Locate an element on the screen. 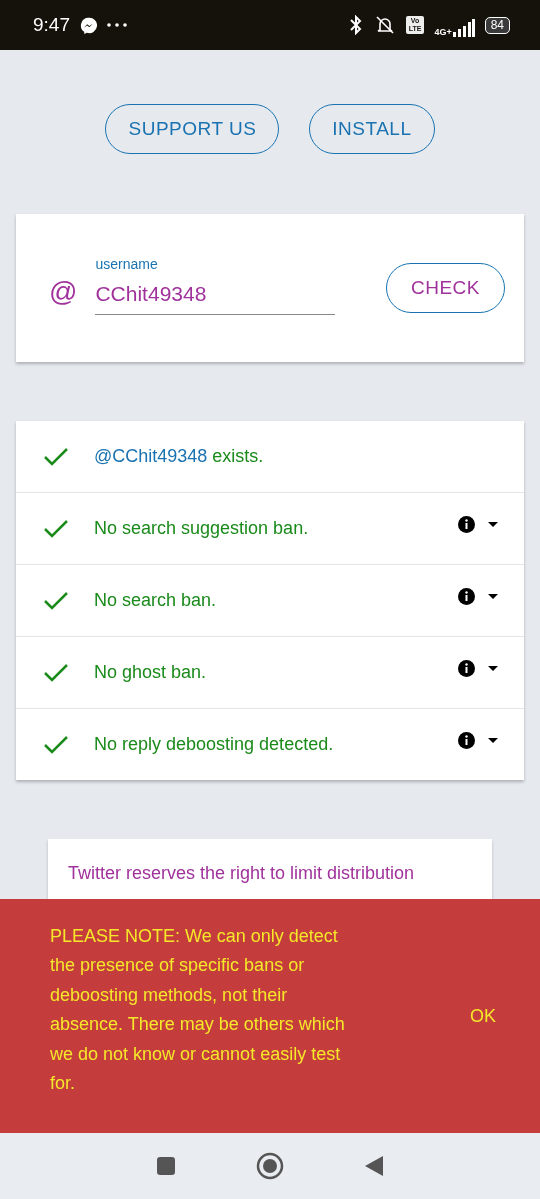 The width and height of the screenshot is (540, 1199). check-button: CHECK is located at coordinates (445, 288).